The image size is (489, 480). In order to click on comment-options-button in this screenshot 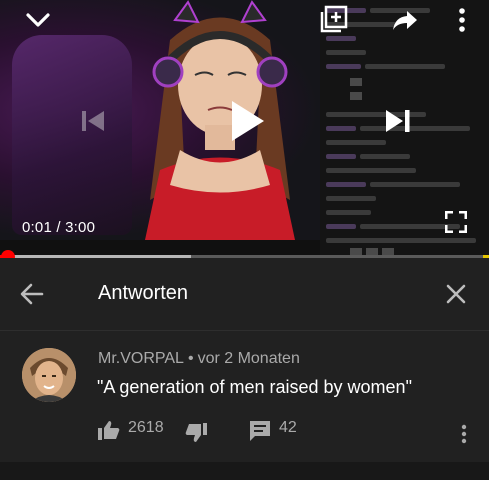, I will do `click(464, 434)`.